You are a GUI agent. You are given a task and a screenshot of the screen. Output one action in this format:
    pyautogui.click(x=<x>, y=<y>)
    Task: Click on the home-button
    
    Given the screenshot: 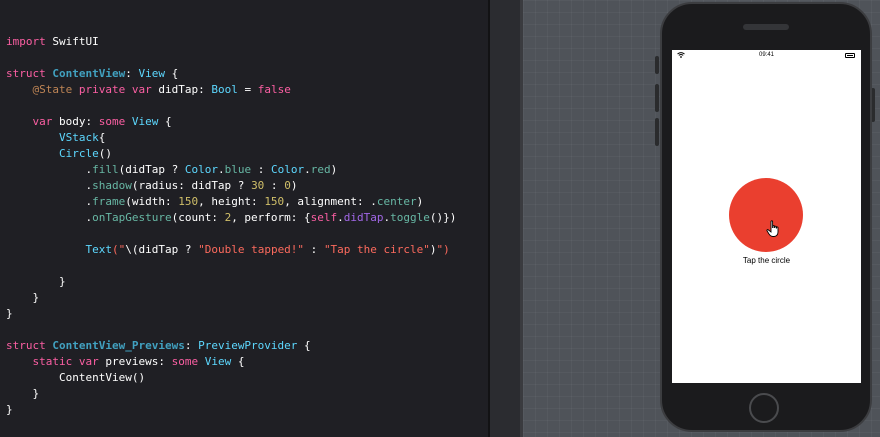 What is the action you would take?
    pyautogui.click(x=764, y=408)
    